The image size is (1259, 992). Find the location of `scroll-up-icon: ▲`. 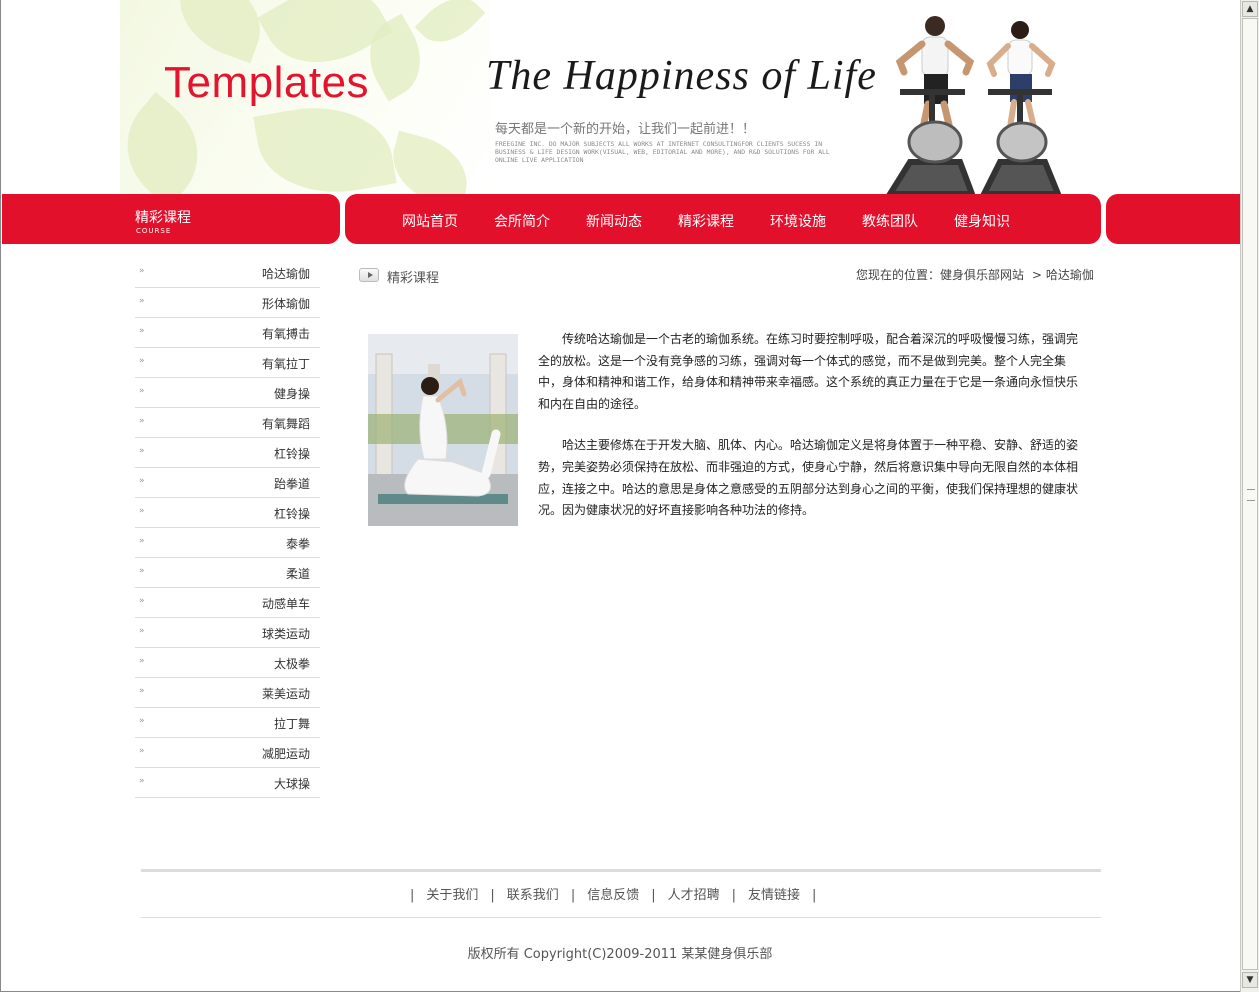

scroll-up-icon: ▲ is located at coordinates (1250, 9).